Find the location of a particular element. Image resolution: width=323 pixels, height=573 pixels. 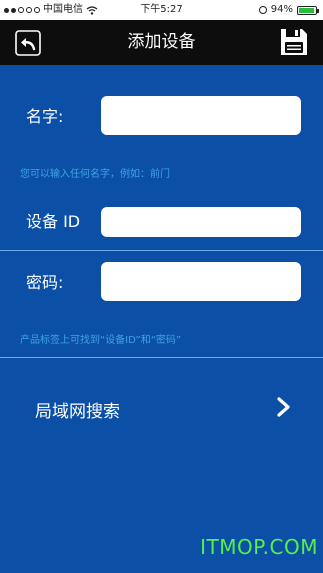

divider-bottom is located at coordinates (161, 357).